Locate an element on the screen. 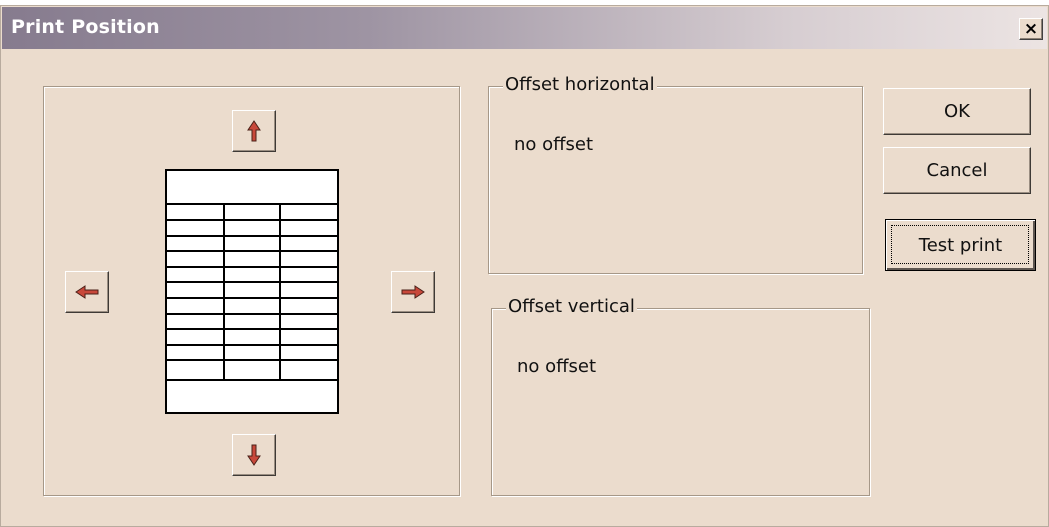 The width and height of the screenshot is (1049, 527). arrow-right-icon is located at coordinates (413, 292).